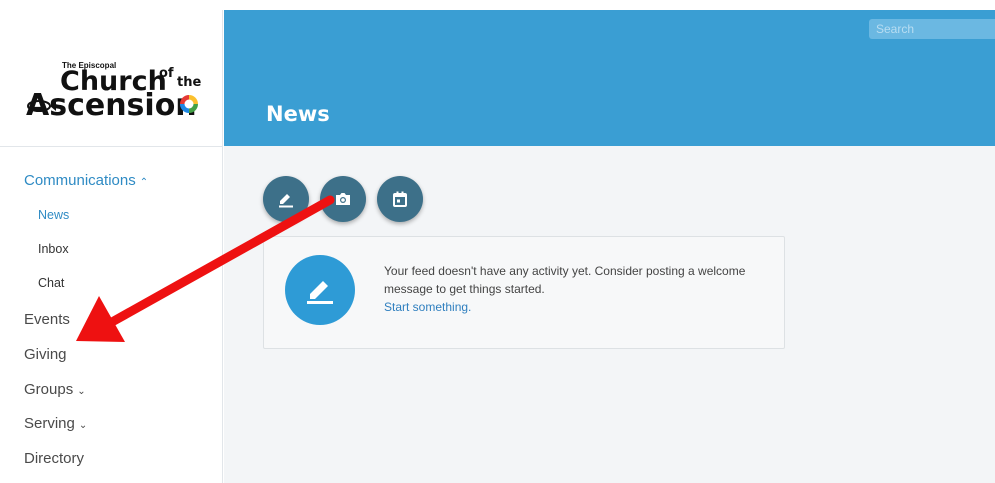  I want to click on calendar-icon, so click(400, 199).